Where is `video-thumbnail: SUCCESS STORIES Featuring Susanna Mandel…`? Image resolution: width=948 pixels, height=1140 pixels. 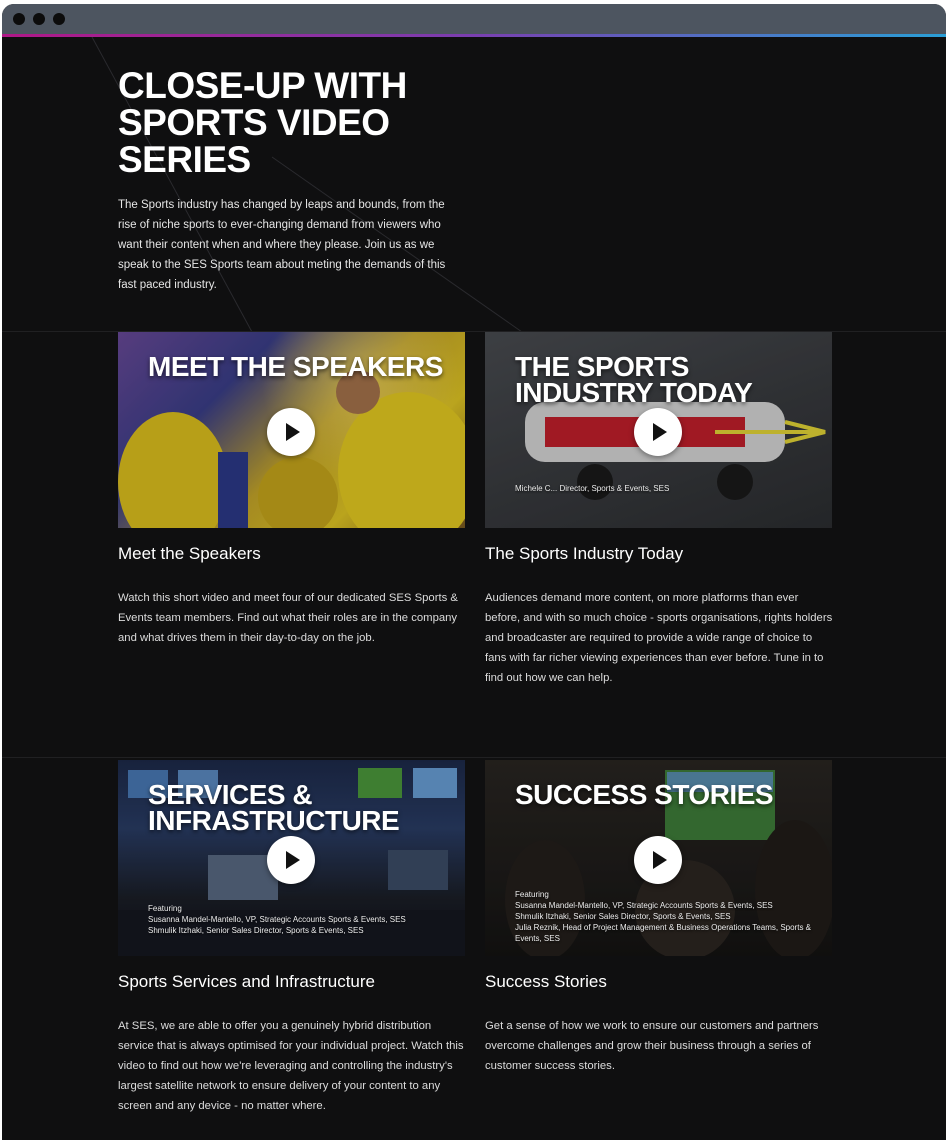
video-thumbnail: SUCCESS STORIES Featuring Susanna Mandel… is located at coordinates (658, 858).